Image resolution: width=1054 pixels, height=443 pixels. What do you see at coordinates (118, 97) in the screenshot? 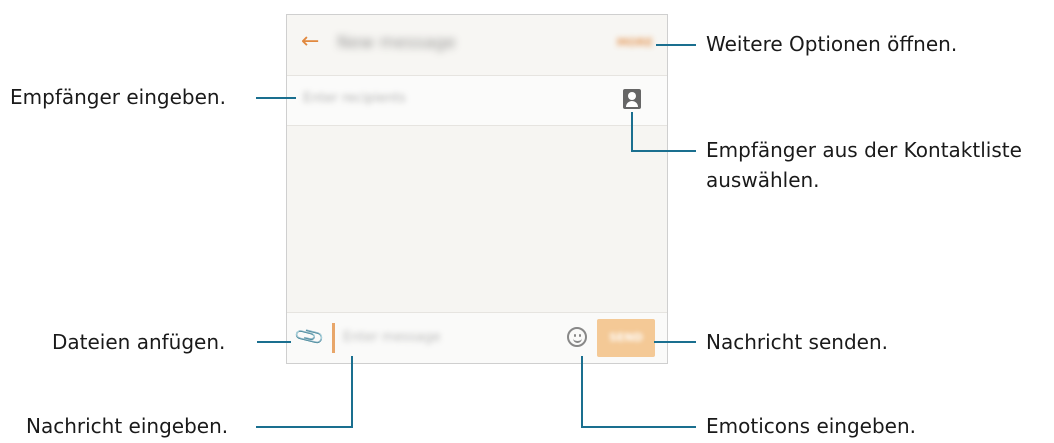
I see `callout-enter-recipients: Empfänger eingeben.` at bounding box center [118, 97].